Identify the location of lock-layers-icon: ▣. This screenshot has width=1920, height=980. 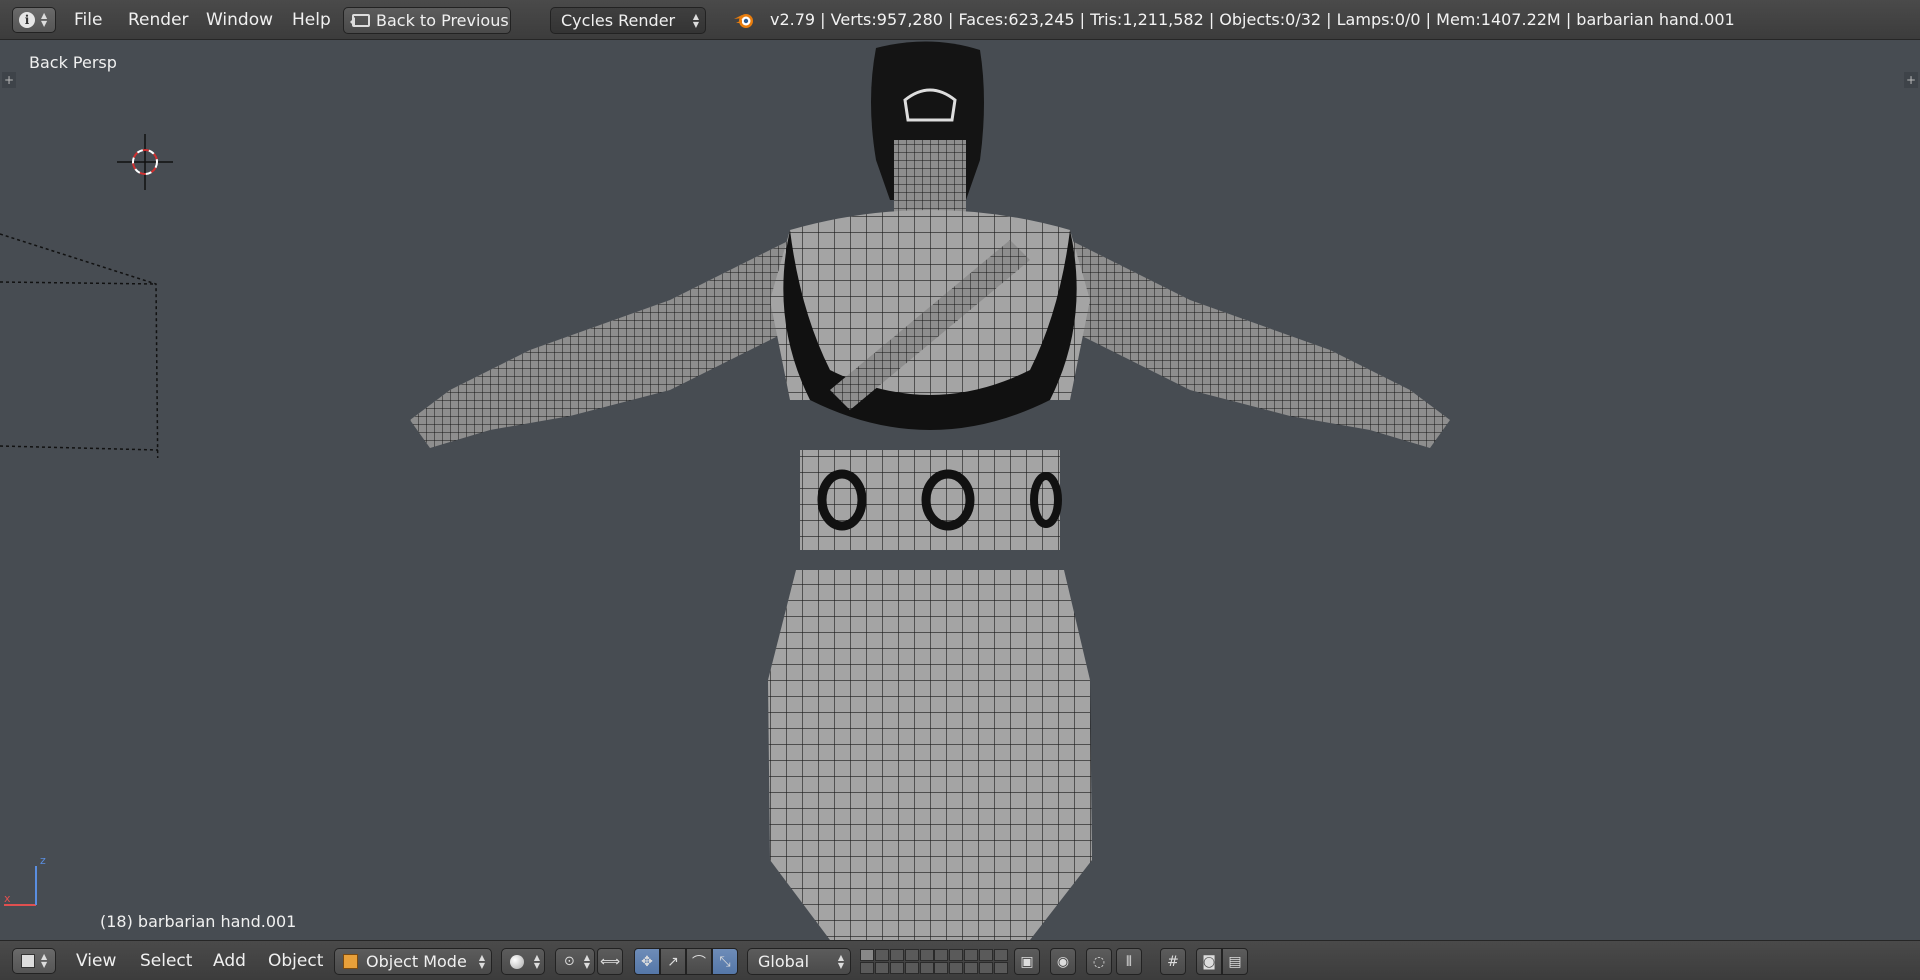
(1027, 961).